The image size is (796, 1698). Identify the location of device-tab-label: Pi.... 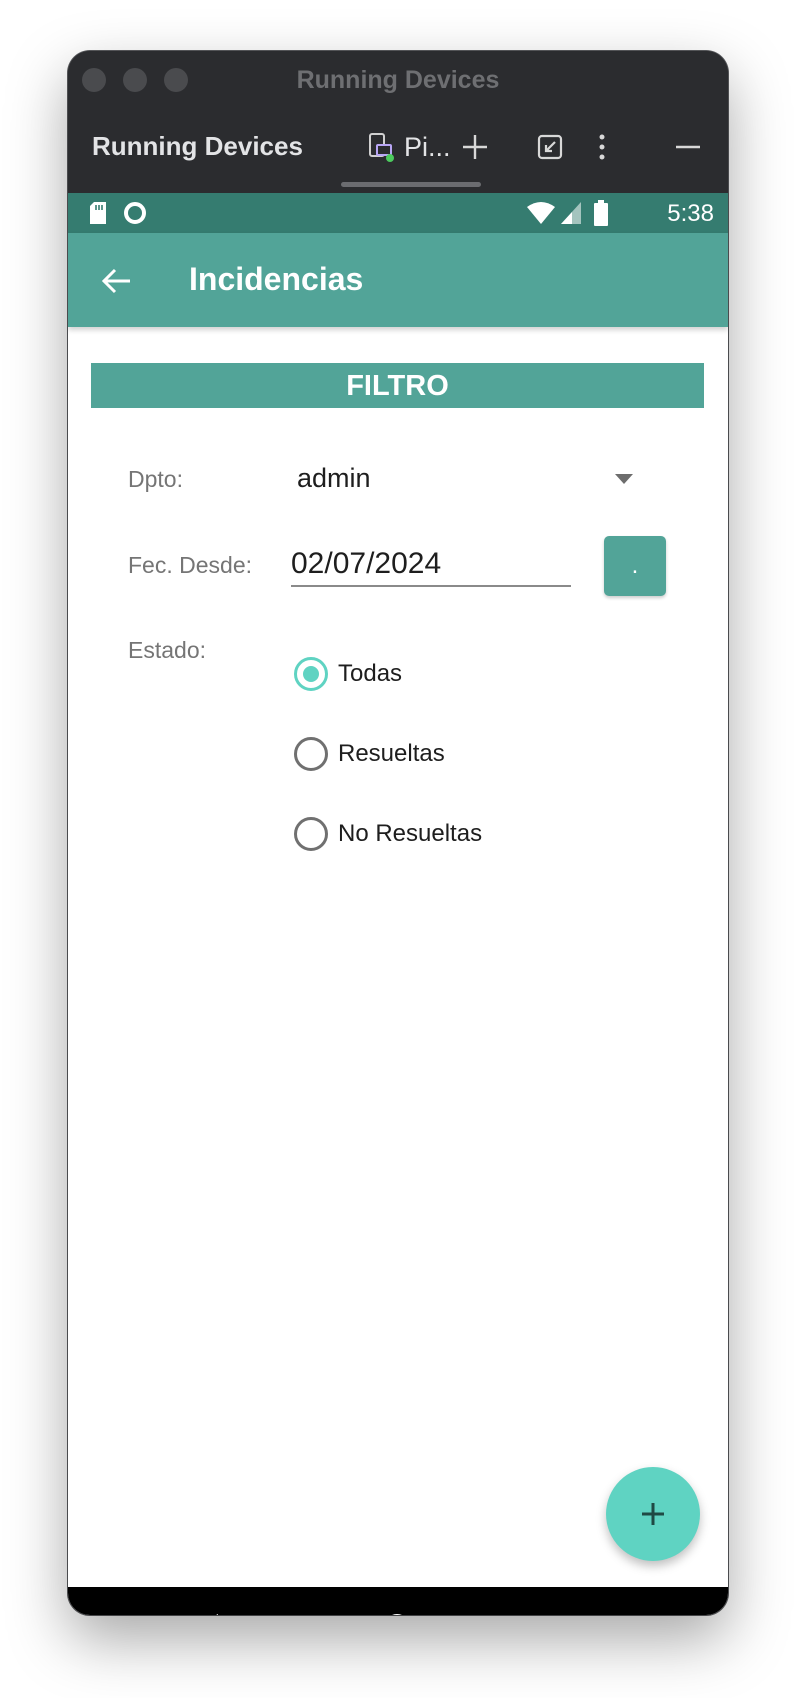
(427, 146).